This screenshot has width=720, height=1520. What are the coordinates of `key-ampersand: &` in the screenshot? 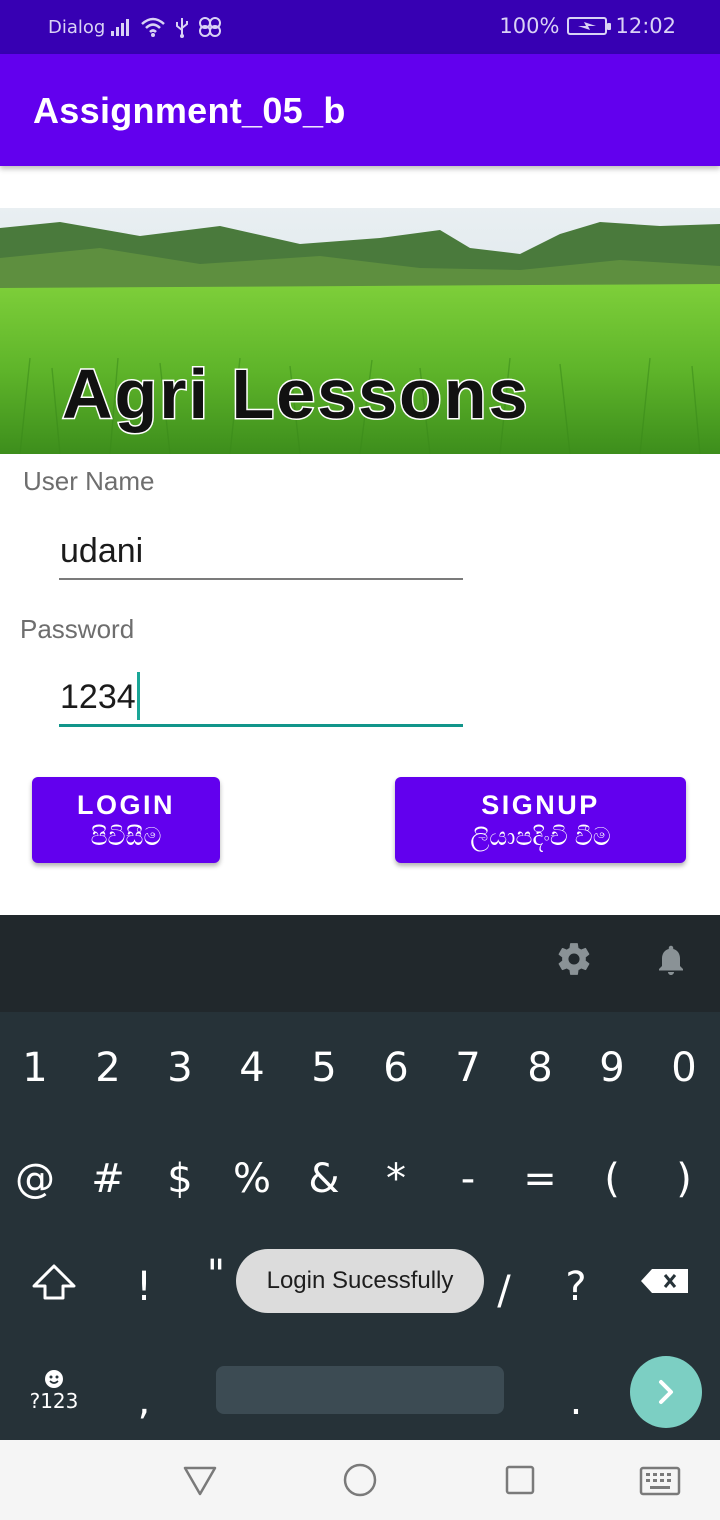 It's located at (324, 1179).